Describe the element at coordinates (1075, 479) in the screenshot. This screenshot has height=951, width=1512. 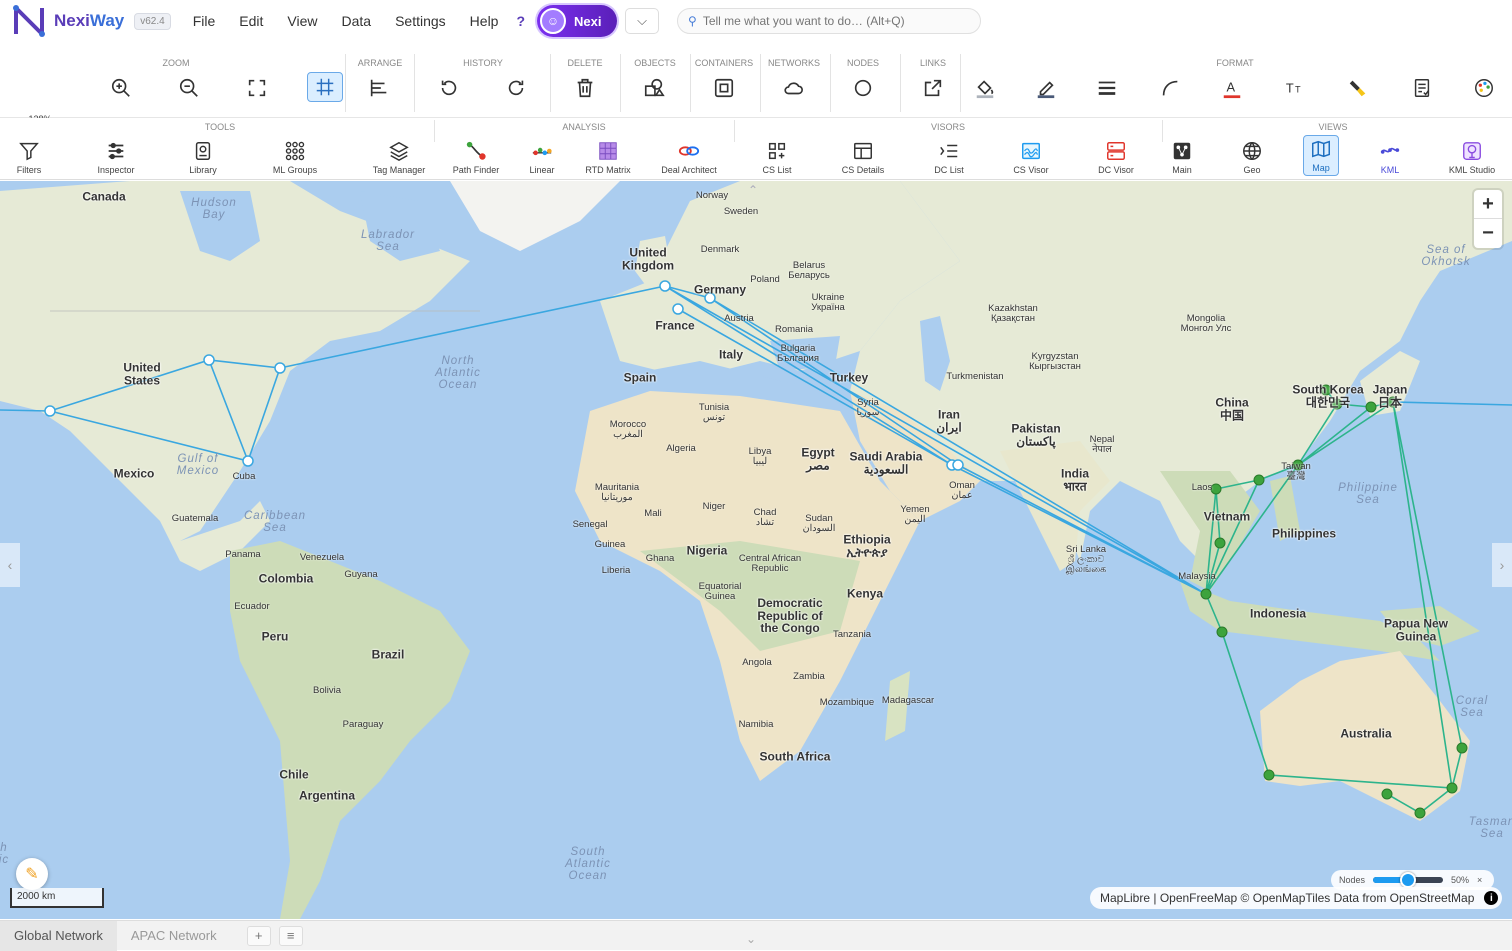
I see `map-label-india: India भारत` at that location.